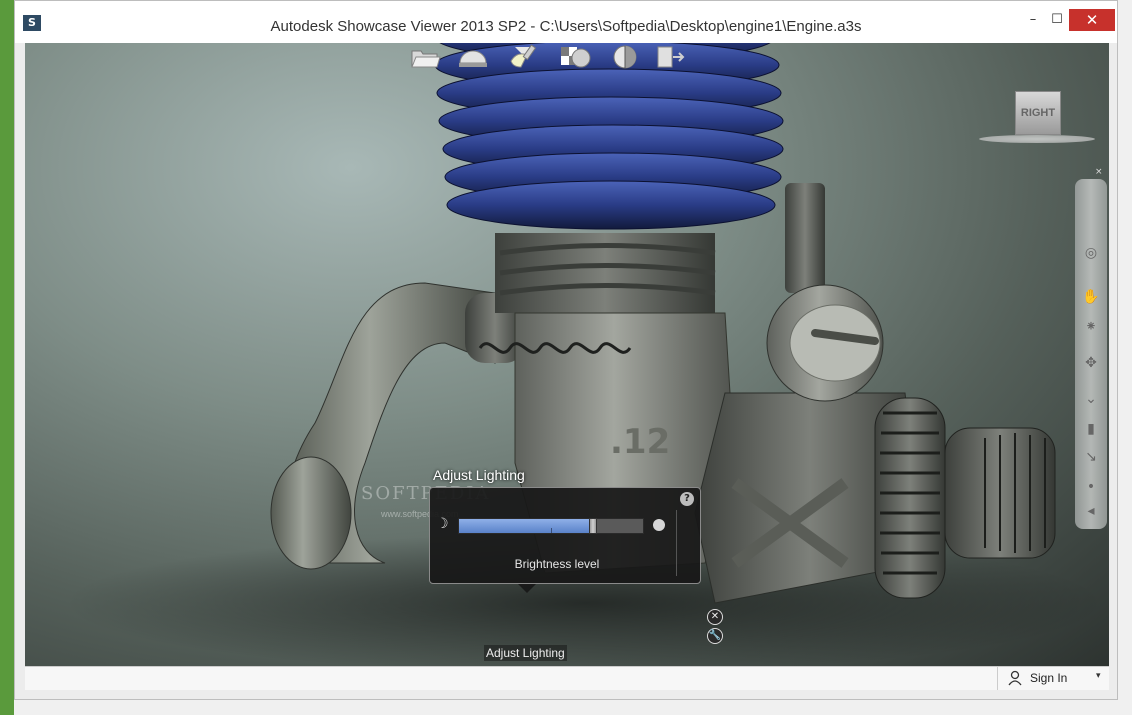 The height and width of the screenshot is (715, 1132). Describe the element at coordinates (1091, 429) in the screenshot. I see `walk-icon: ▮` at that location.